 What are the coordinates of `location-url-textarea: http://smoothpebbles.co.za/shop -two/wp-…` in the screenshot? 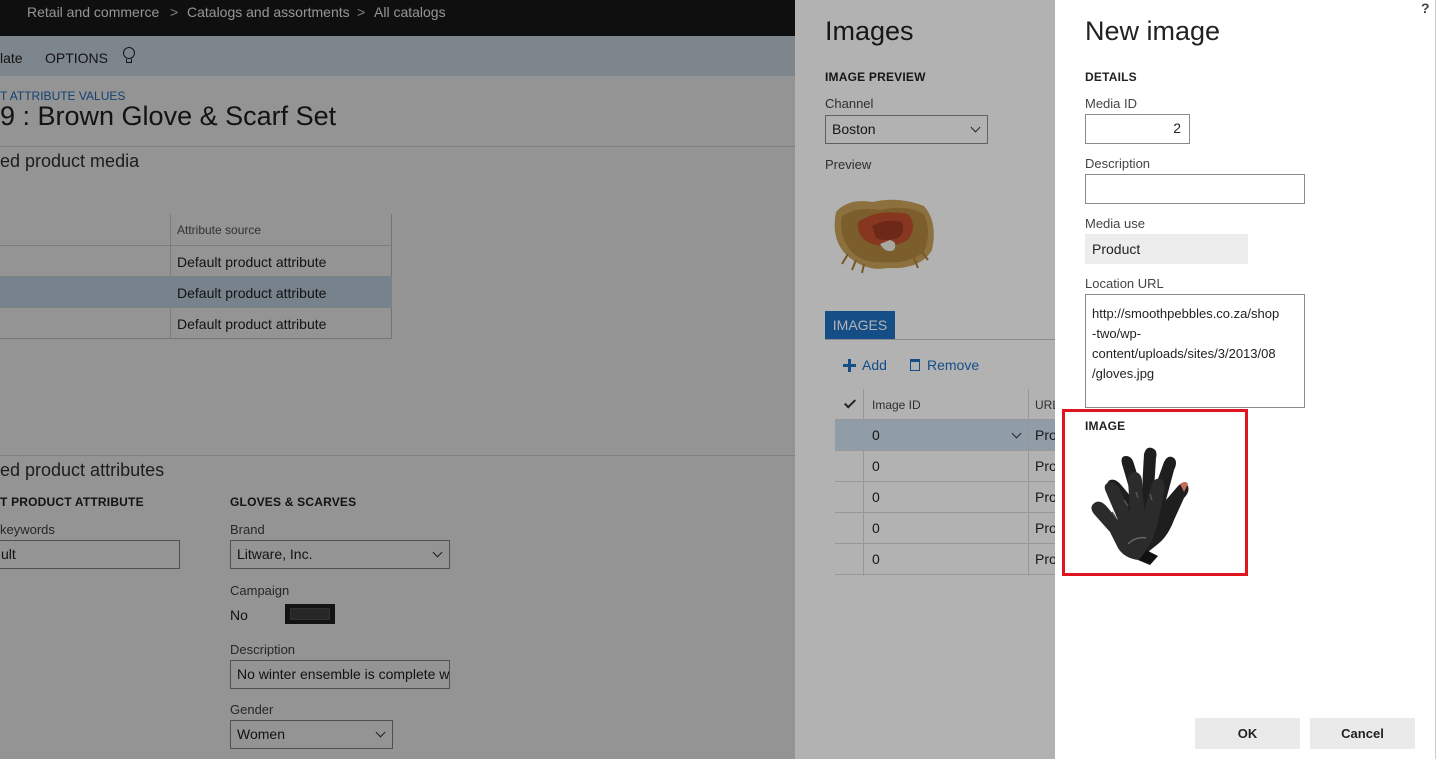 It's located at (1195, 351).